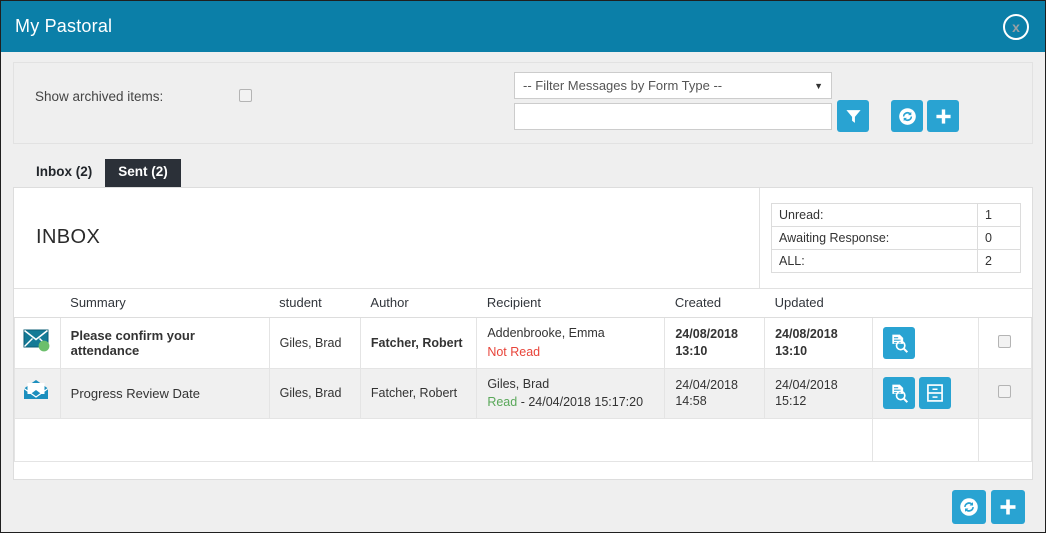 The height and width of the screenshot is (533, 1046). What do you see at coordinates (791, 401) in the screenshot?
I see `row-updated-time: 15:12` at bounding box center [791, 401].